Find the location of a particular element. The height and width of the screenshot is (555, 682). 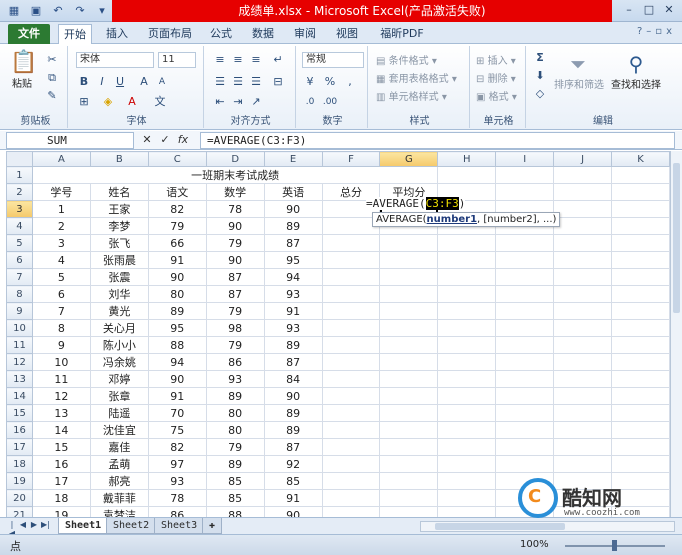

cell: 8 is located at coordinates (61, 328).